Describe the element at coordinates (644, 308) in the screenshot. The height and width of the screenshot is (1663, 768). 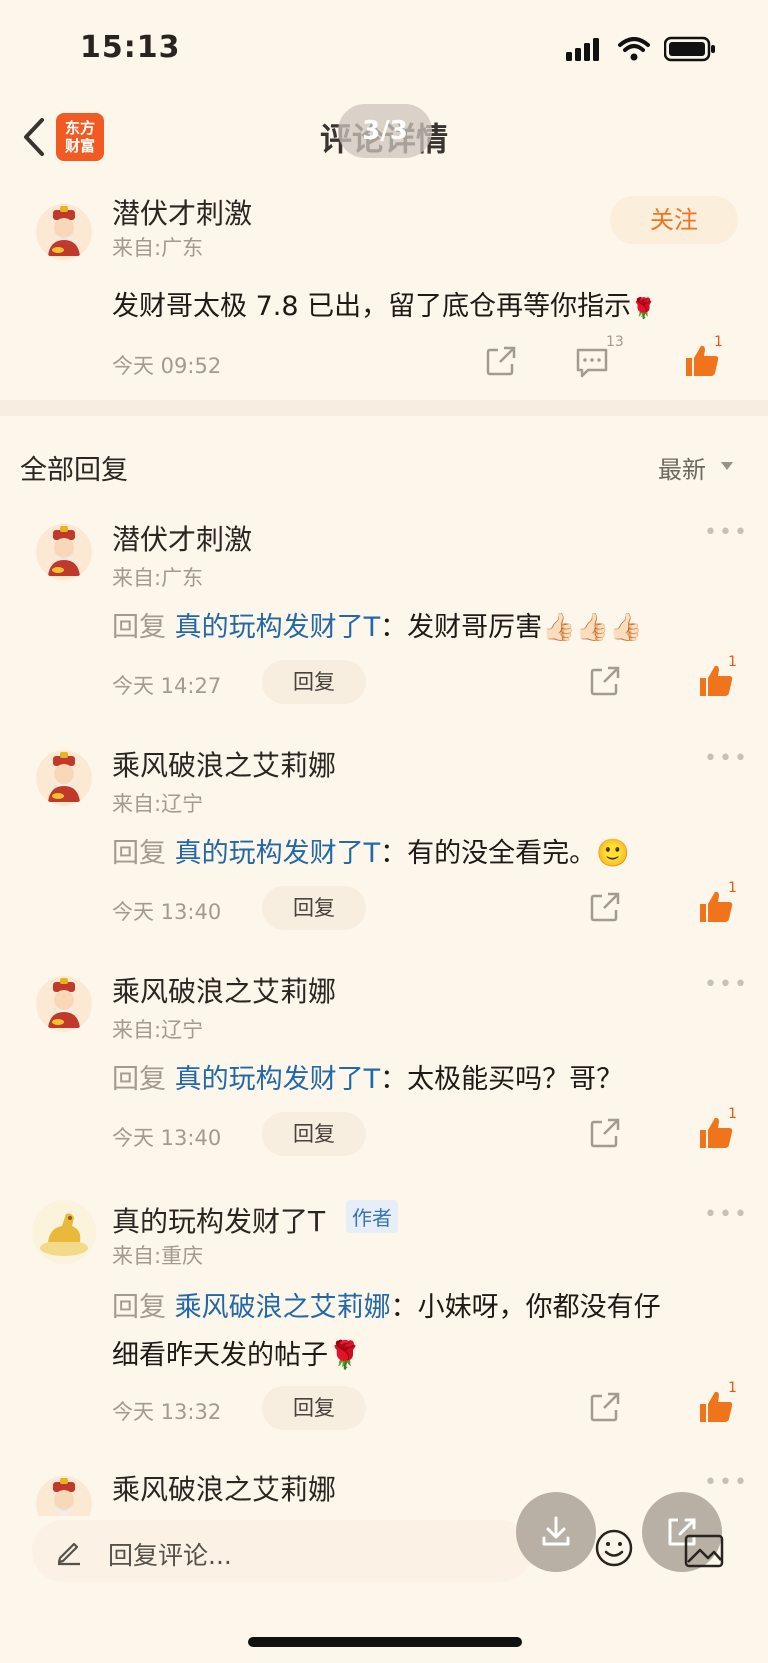
I see `rose-emoji: 🌹` at that location.